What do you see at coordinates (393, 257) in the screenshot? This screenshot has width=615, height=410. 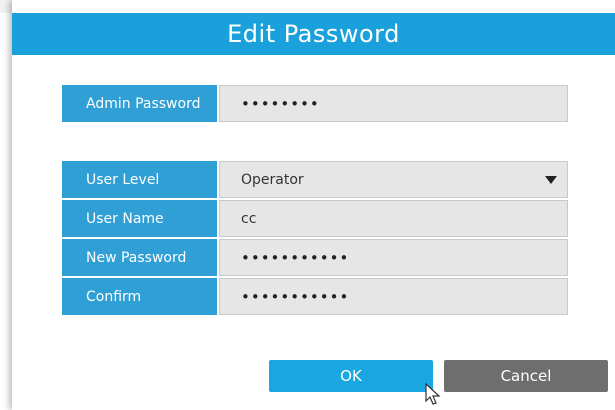 I see `new-password-field: •••••••••••` at bounding box center [393, 257].